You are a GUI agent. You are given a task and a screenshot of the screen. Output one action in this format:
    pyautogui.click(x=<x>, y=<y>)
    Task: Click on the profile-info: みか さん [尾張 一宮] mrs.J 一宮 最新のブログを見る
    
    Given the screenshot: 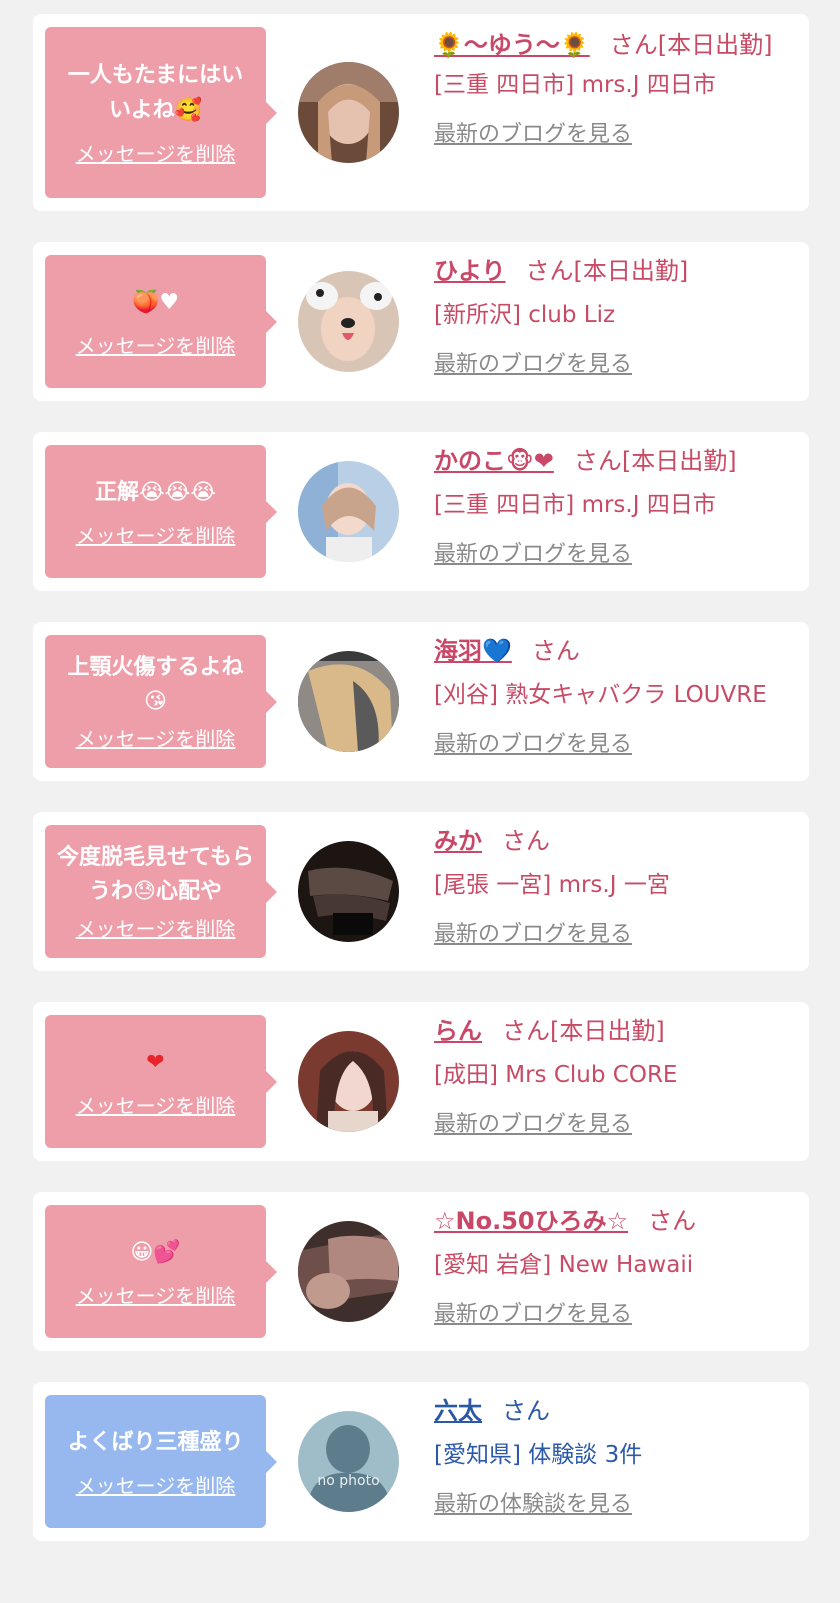 What is the action you would take?
    pyautogui.click(x=617, y=885)
    